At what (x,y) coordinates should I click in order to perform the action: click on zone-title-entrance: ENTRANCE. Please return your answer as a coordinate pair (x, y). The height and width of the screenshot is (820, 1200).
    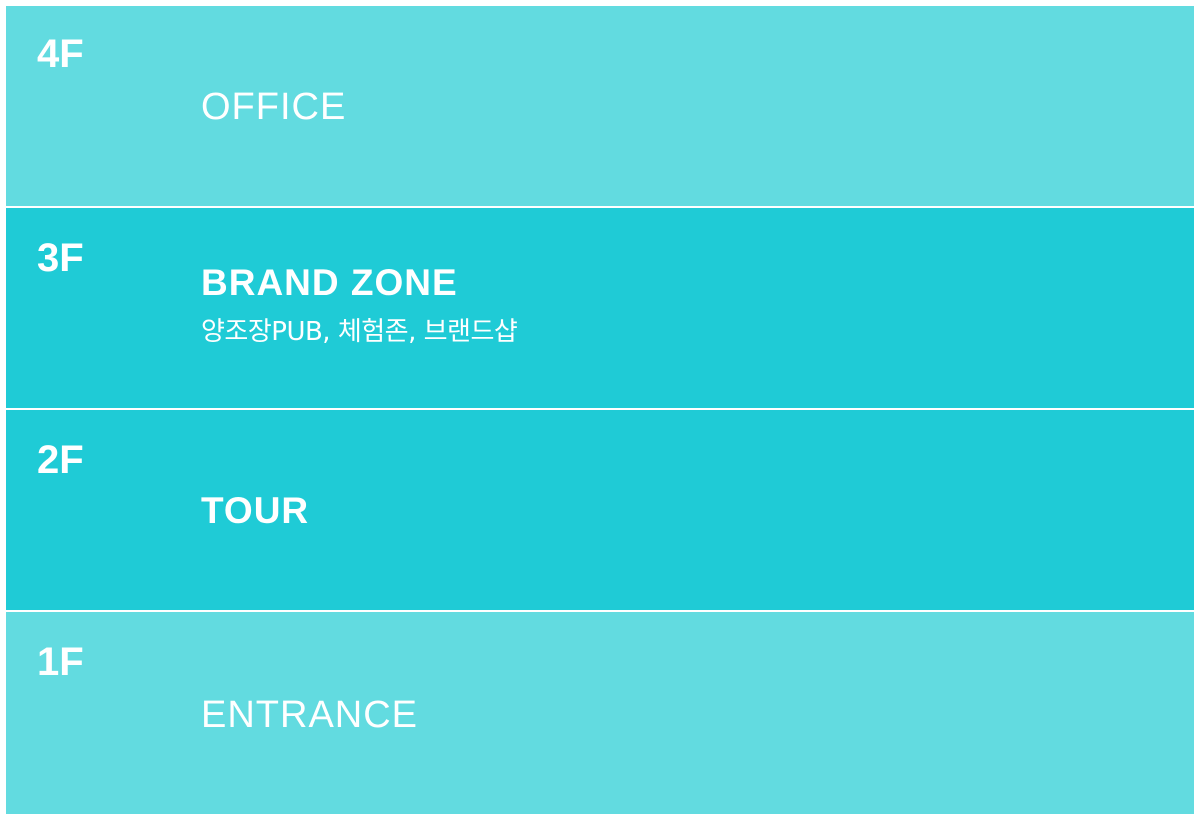
    Looking at the image, I should click on (310, 715).